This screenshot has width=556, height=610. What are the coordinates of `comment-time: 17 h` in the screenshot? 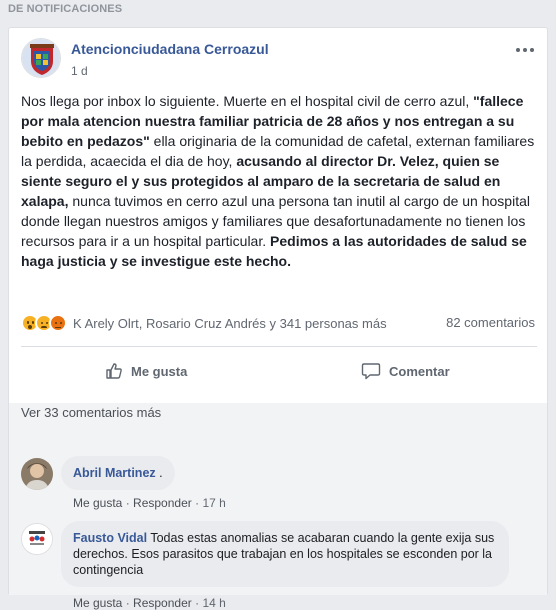 It's located at (213, 503).